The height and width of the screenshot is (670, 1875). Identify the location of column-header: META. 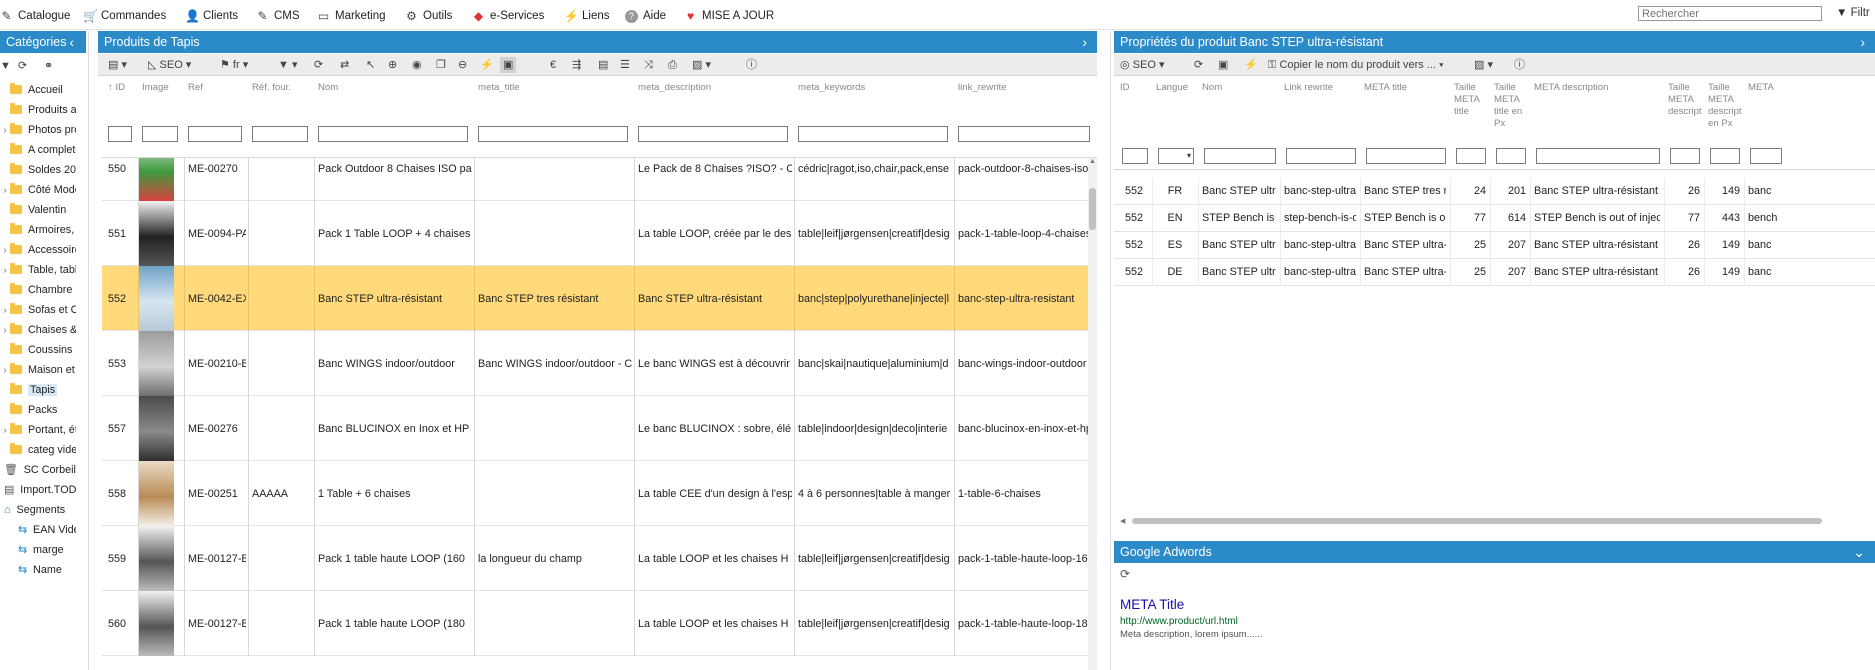
(1766, 88).